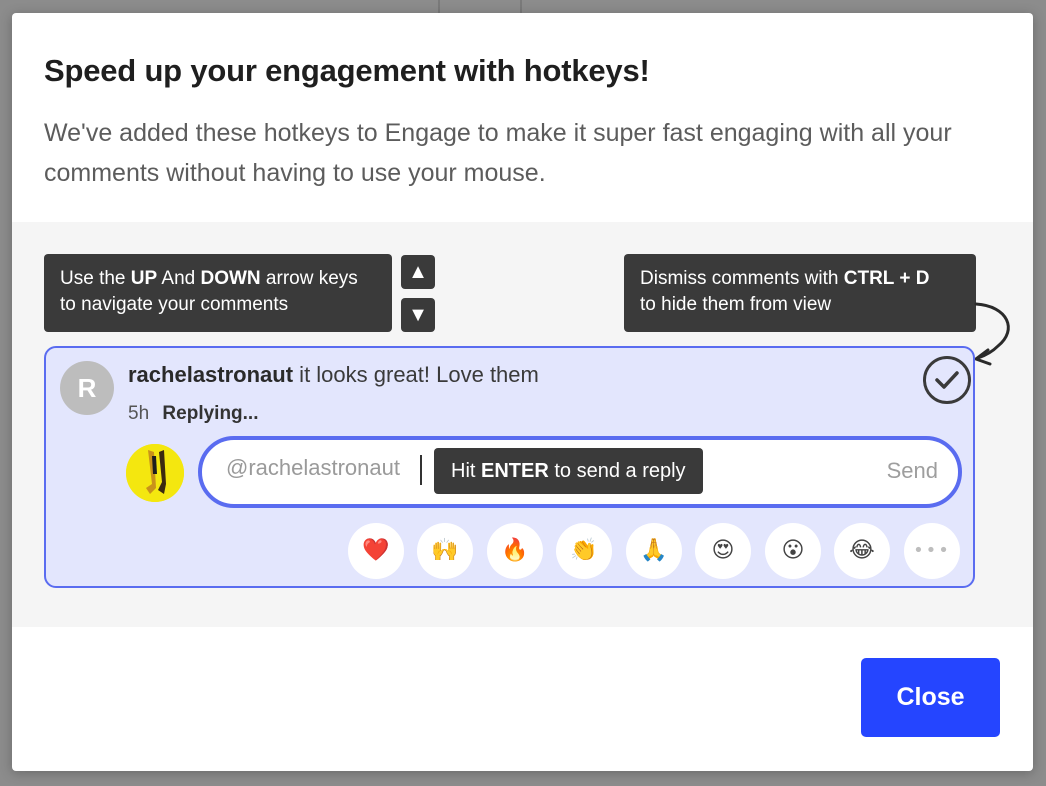 The width and height of the screenshot is (1046, 786). I want to click on modal-title: Speed up your engagement with hotkeys!, so click(347, 70).